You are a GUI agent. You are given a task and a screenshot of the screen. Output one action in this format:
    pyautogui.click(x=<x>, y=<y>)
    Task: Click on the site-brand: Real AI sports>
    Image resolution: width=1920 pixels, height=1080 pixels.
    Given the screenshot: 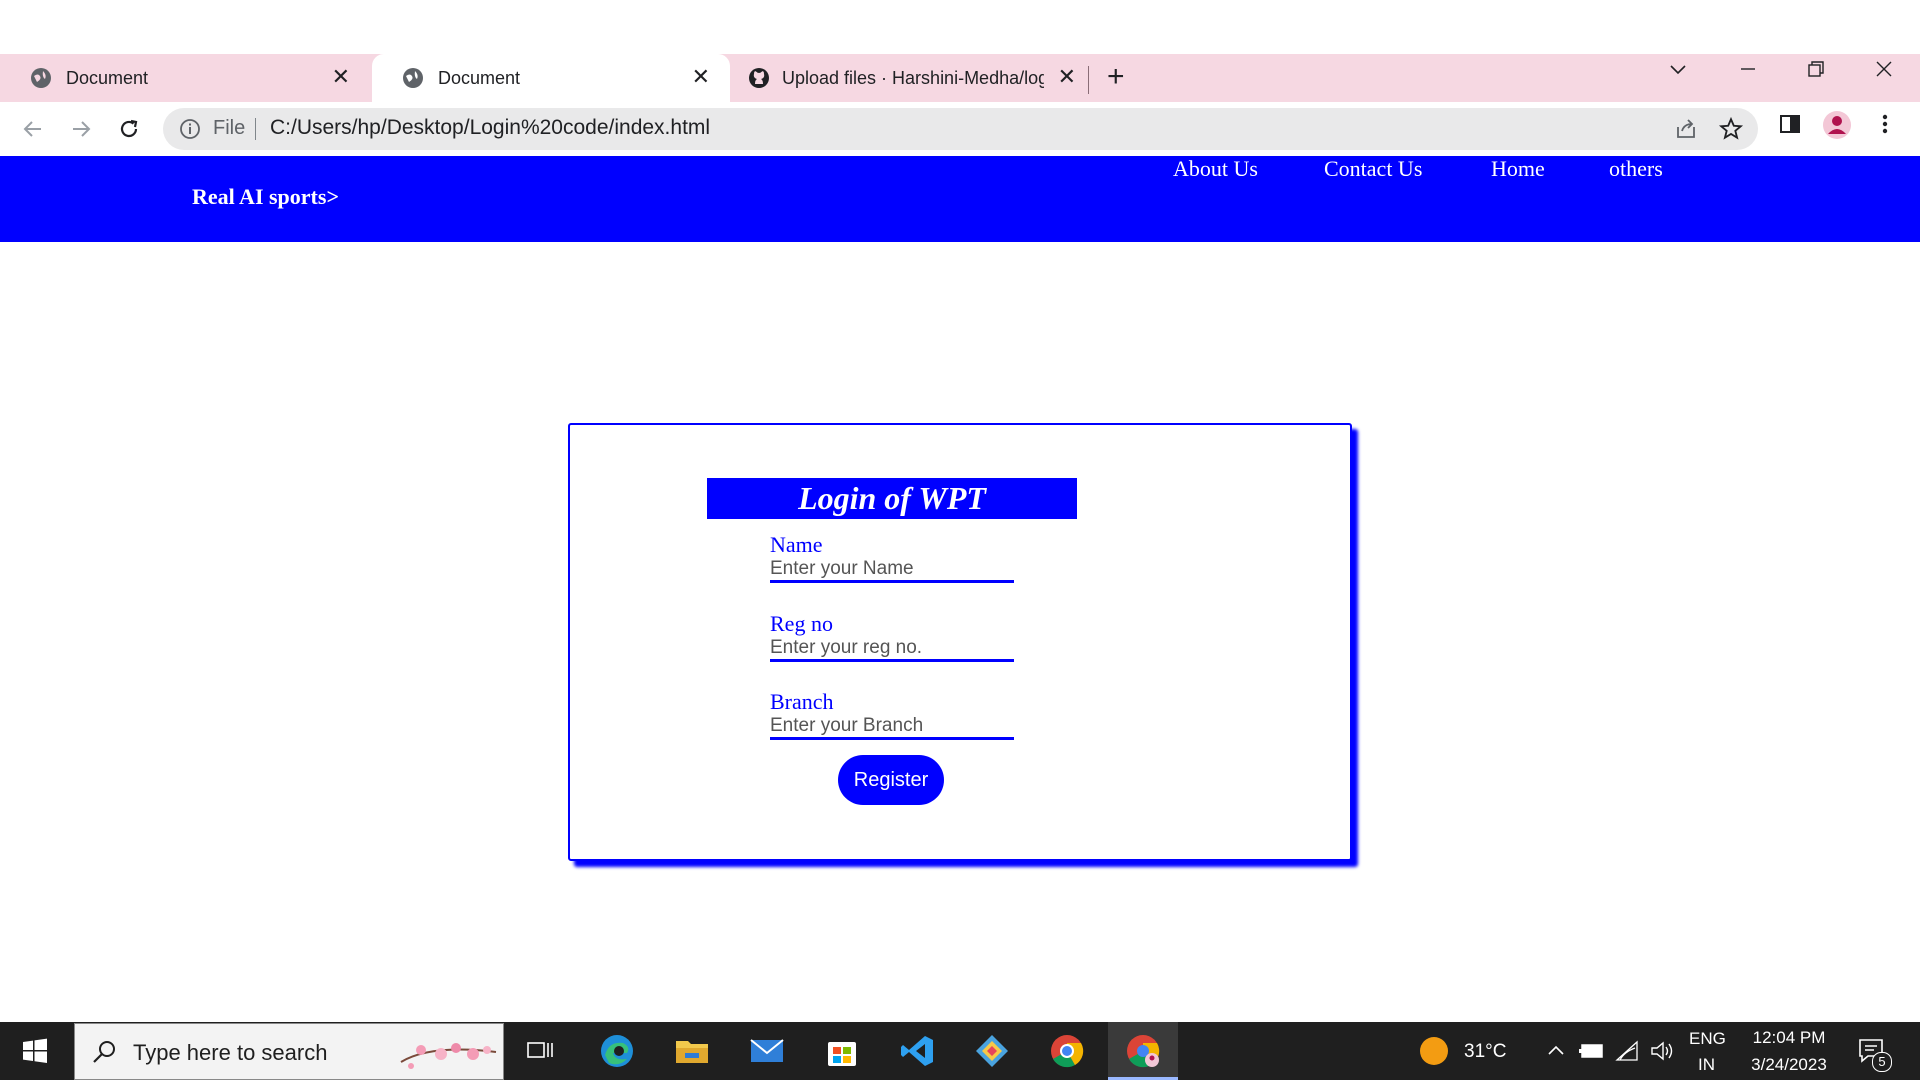 What is the action you would take?
    pyautogui.click(x=265, y=197)
    